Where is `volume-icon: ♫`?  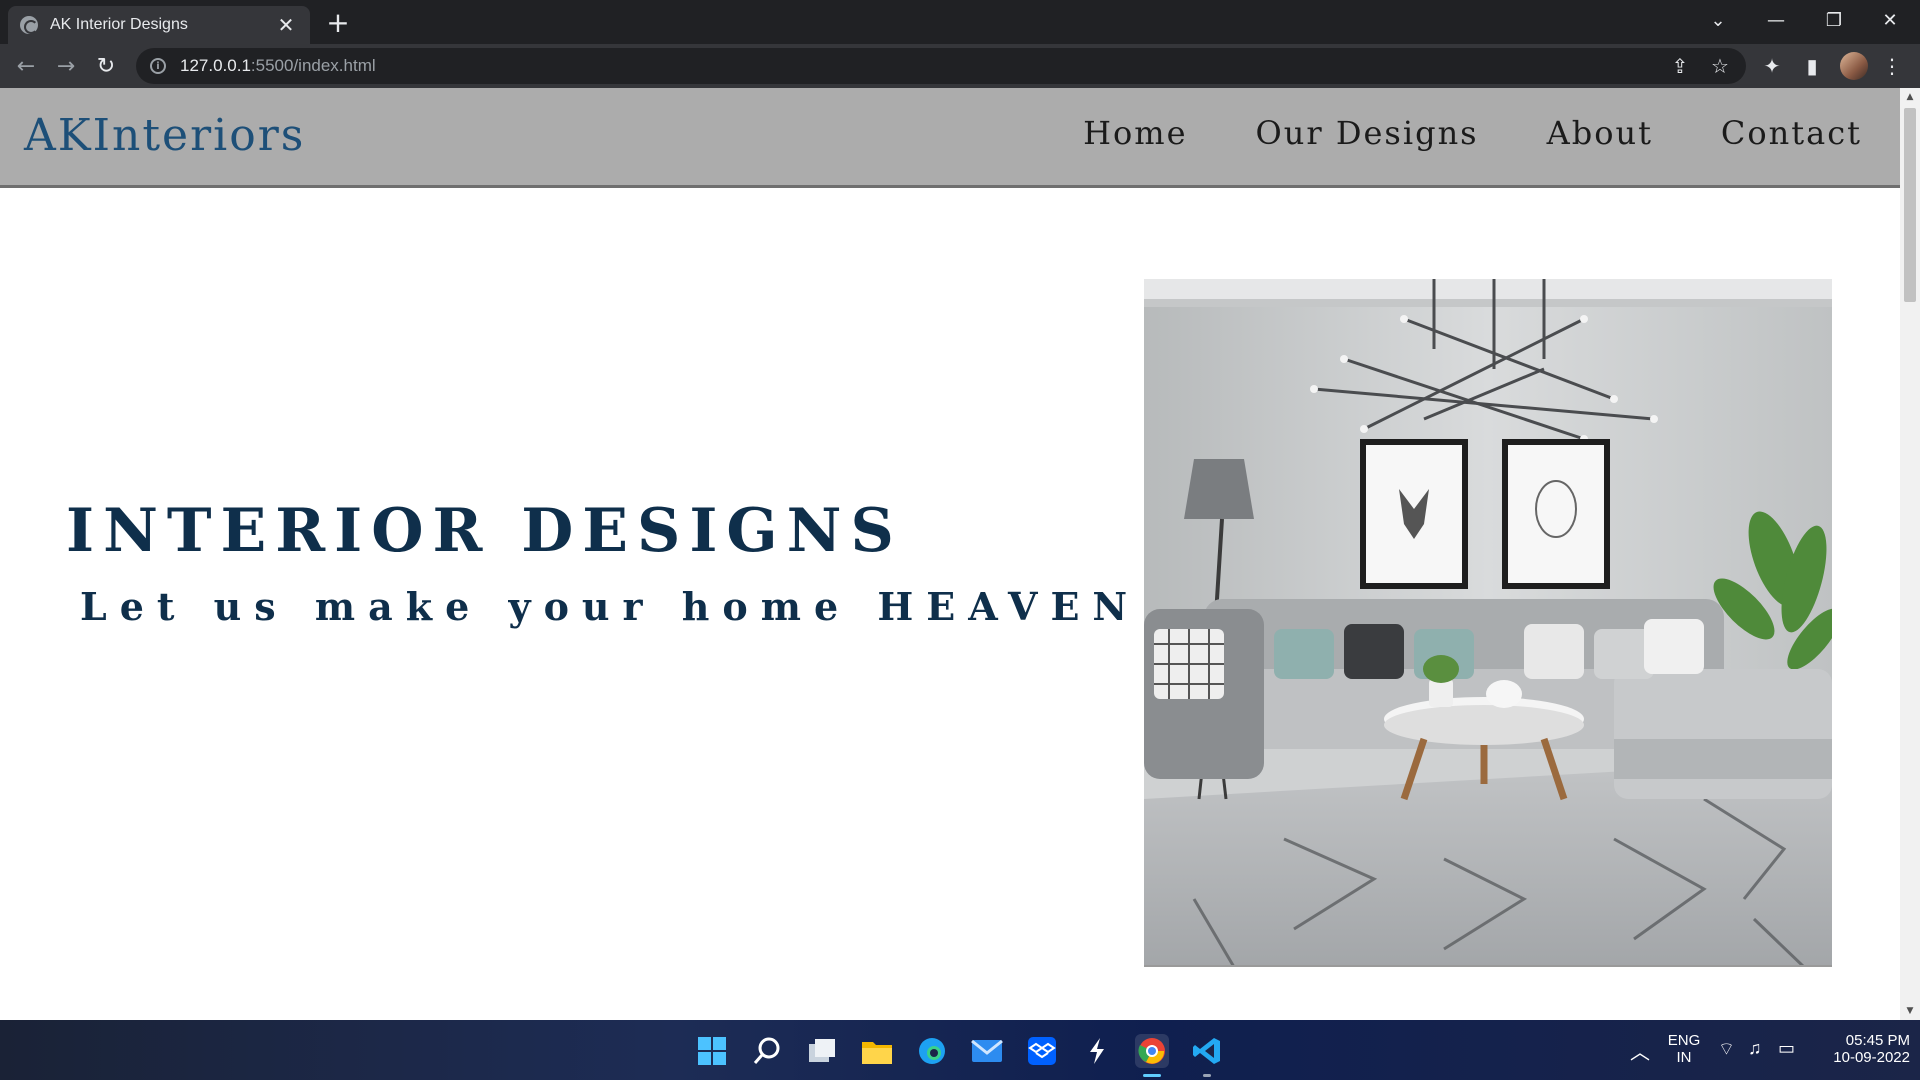
volume-icon: ♫ is located at coordinates (1755, 1048).